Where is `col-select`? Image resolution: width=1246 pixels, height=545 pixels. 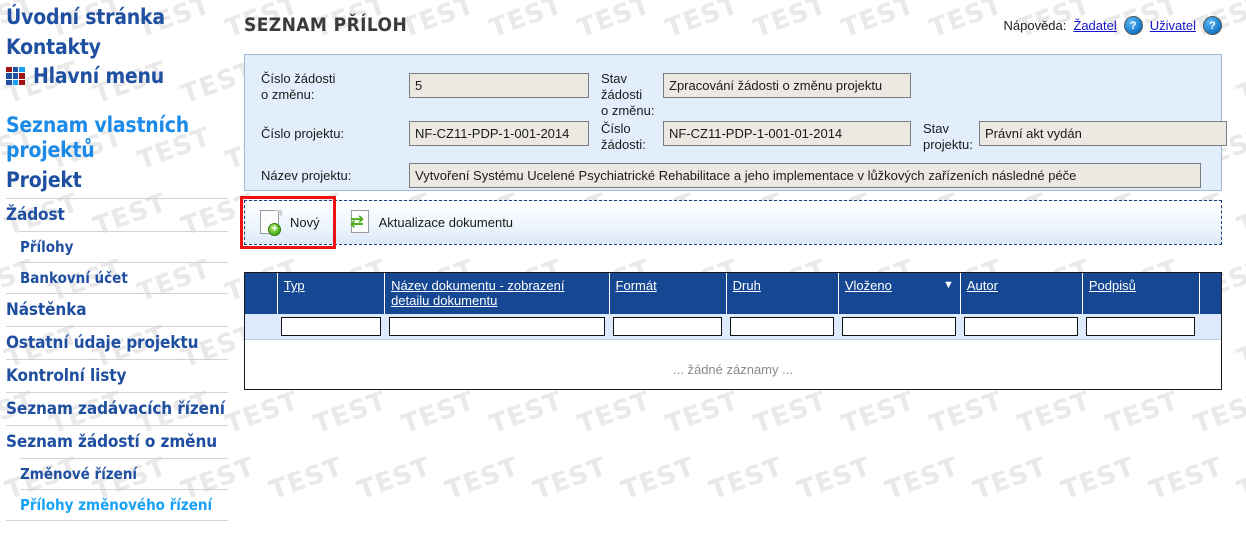 col-select is located at coordinates (261, 293).